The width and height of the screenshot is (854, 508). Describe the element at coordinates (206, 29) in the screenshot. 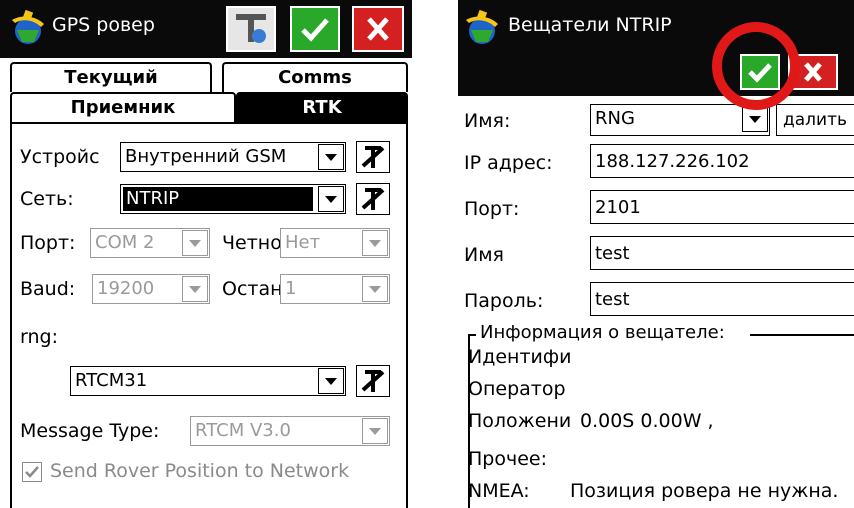

I see `title-bar: GPS ровер` at that location.